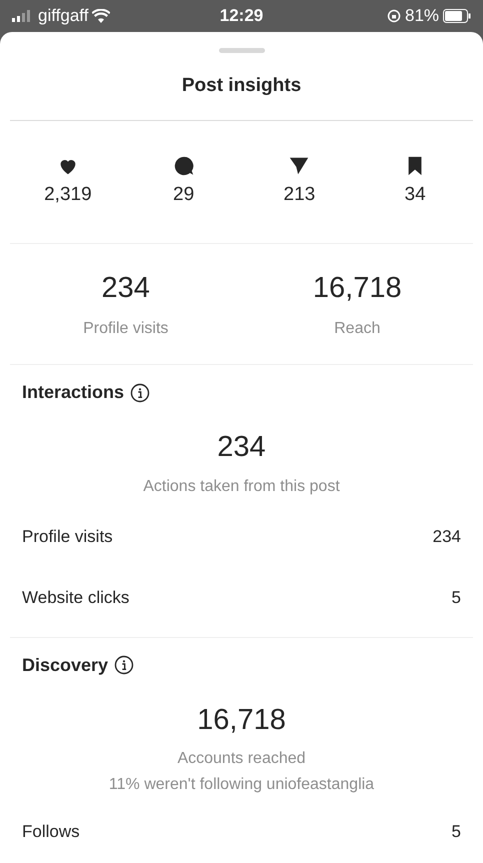 The width and height of the screenshot is (483, 863). What do you see at coordinates (241, 447) in the screenshot?
I see `section-total: 234` at bounding box center [241, 447].